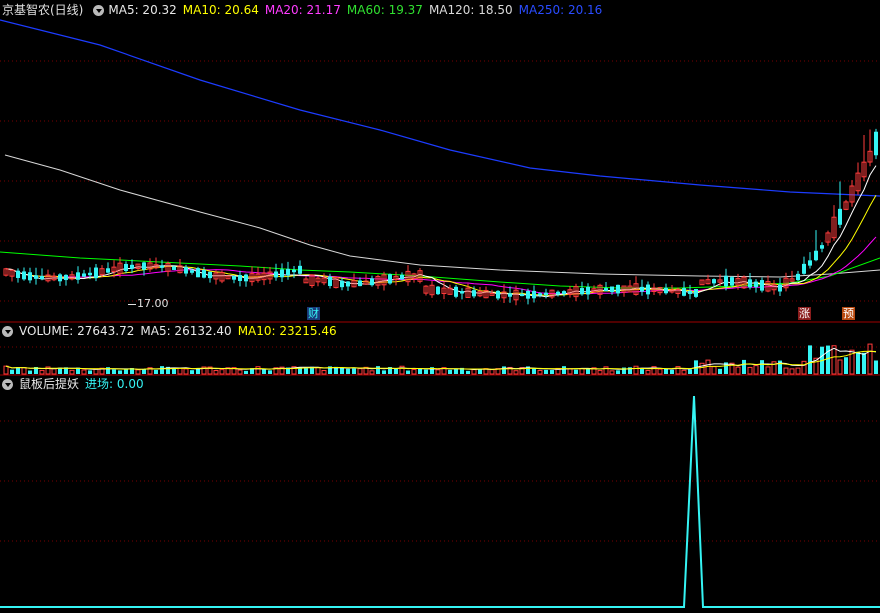 Image resolution: width=880 pixels, height=613 pixels. What do you see at coordinates (848, 313) in the screenshot?
I see `marker-yu: 预` at bounding box center [848, 313].